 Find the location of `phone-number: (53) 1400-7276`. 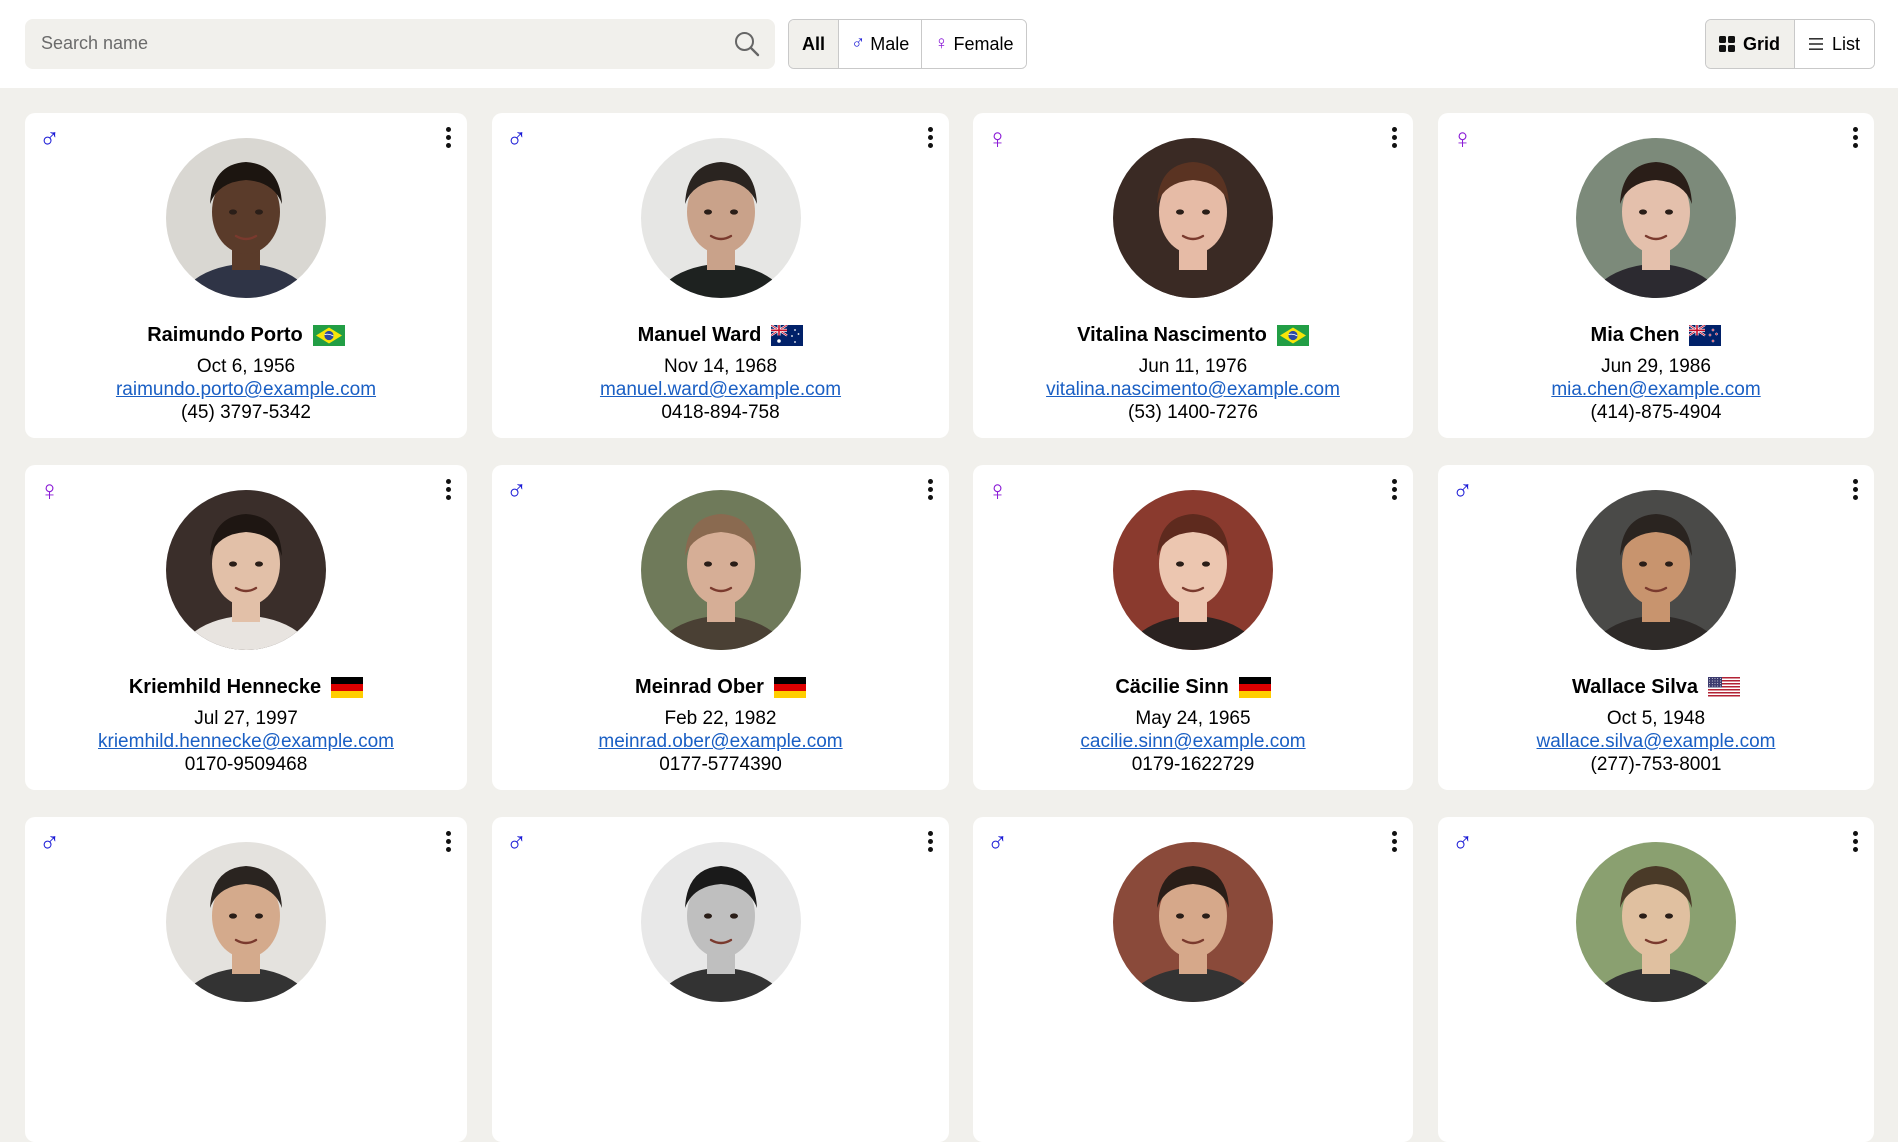

phone-number: (53) 1400-7276 is located at coordinates (1193, 412).